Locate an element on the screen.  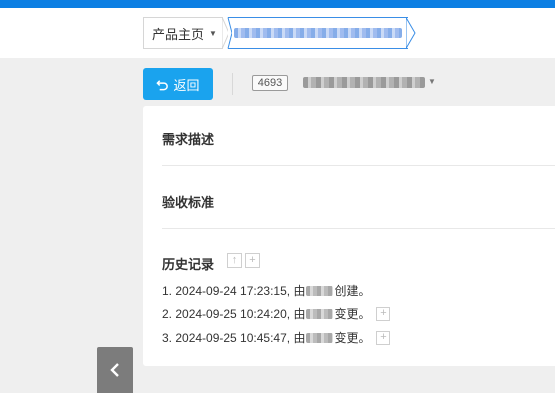
top-accent-strip is located at coordinates (277, 4).